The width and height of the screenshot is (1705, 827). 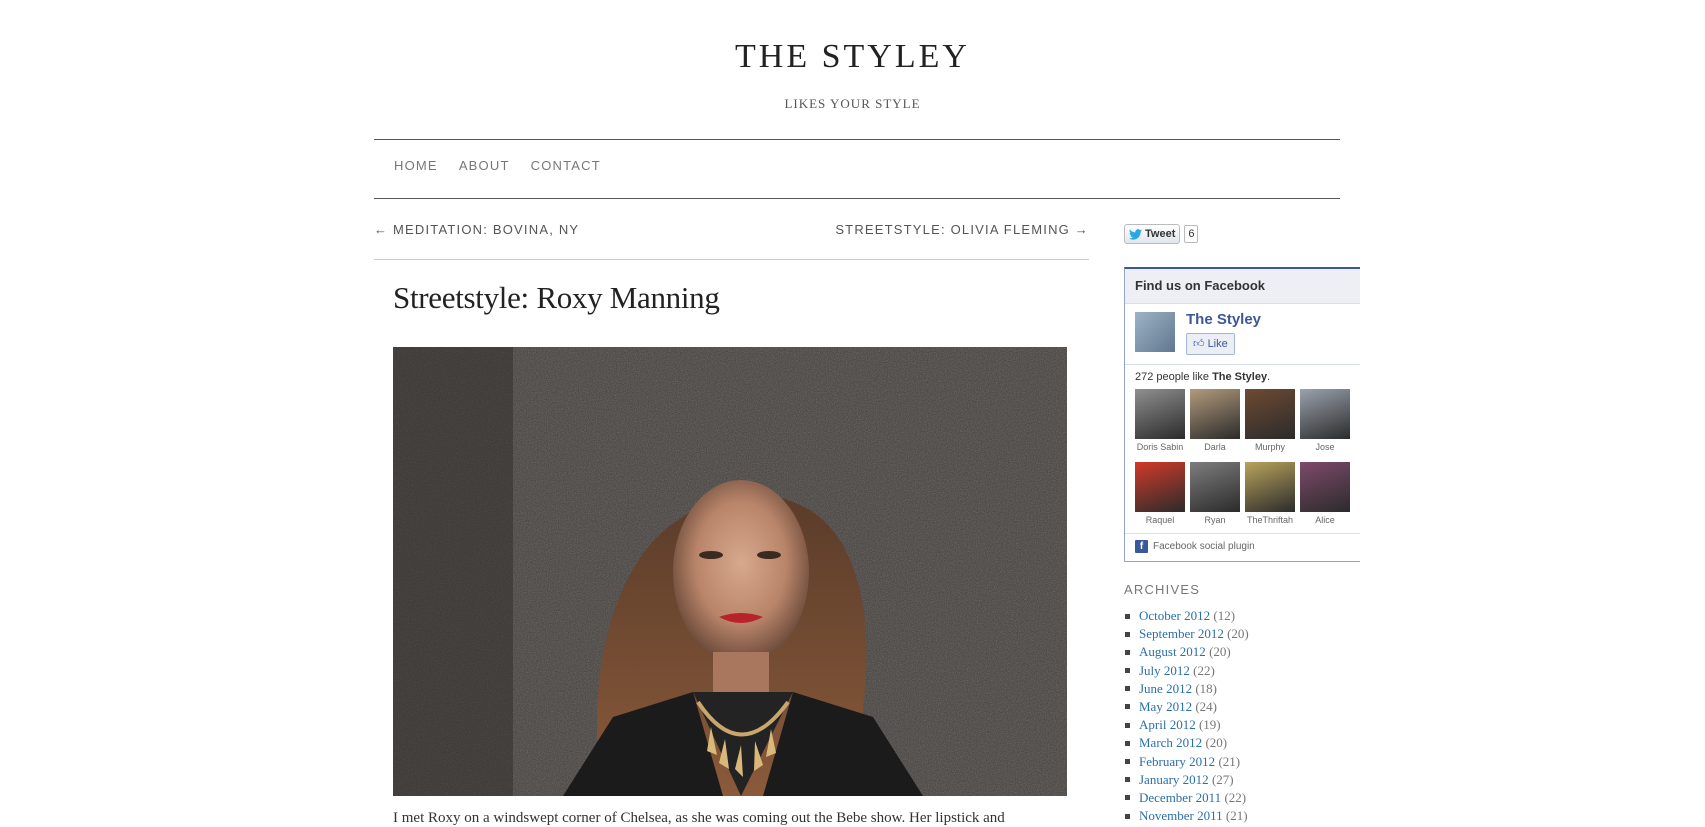 I want to click on fan-name: Jose, so click(x=1325, y=447).